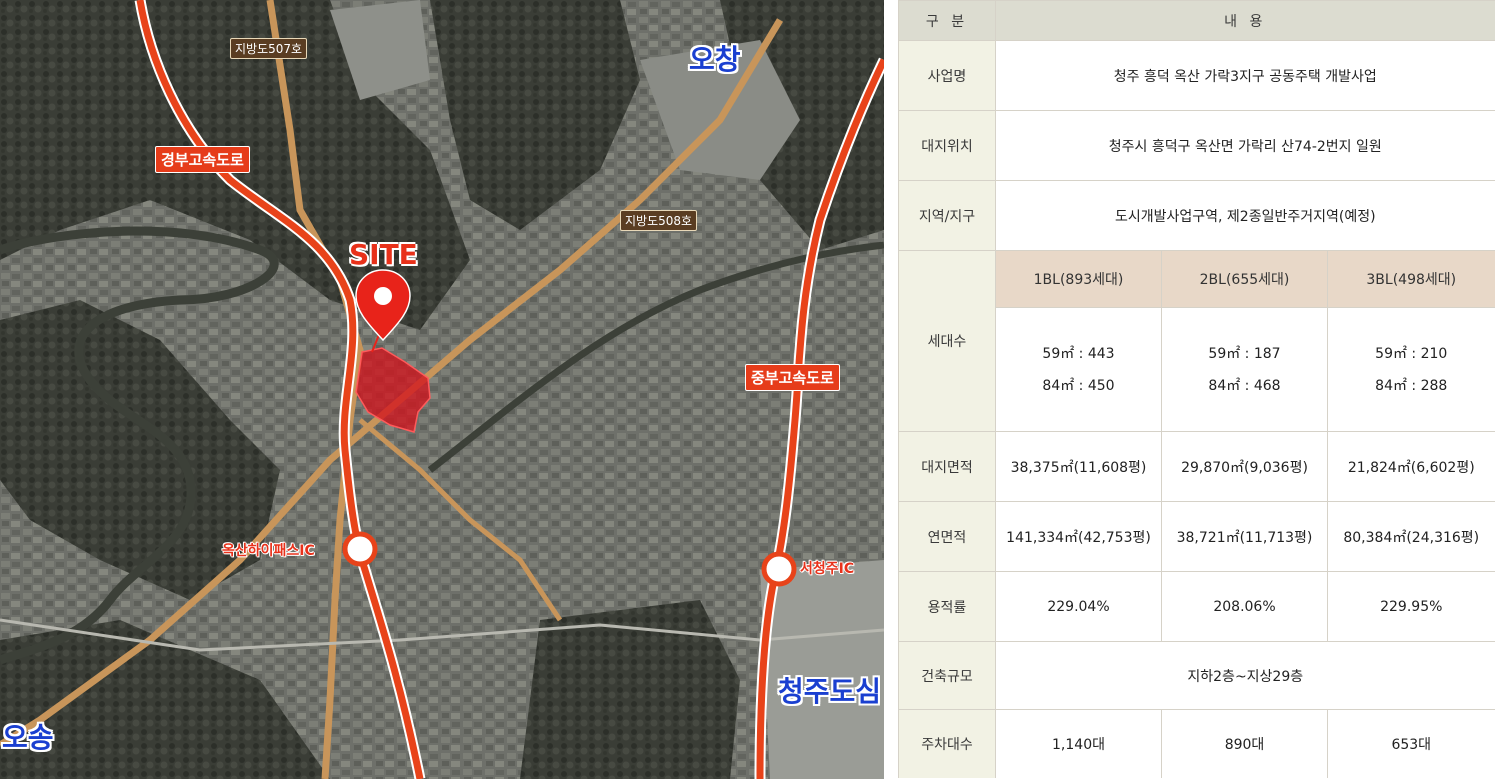 The image size is (1500, 779). What do you see at coordinates (1244, 20) in the screenshot?
I see `header-content: 내 용` at bounding box center [1244, 20].